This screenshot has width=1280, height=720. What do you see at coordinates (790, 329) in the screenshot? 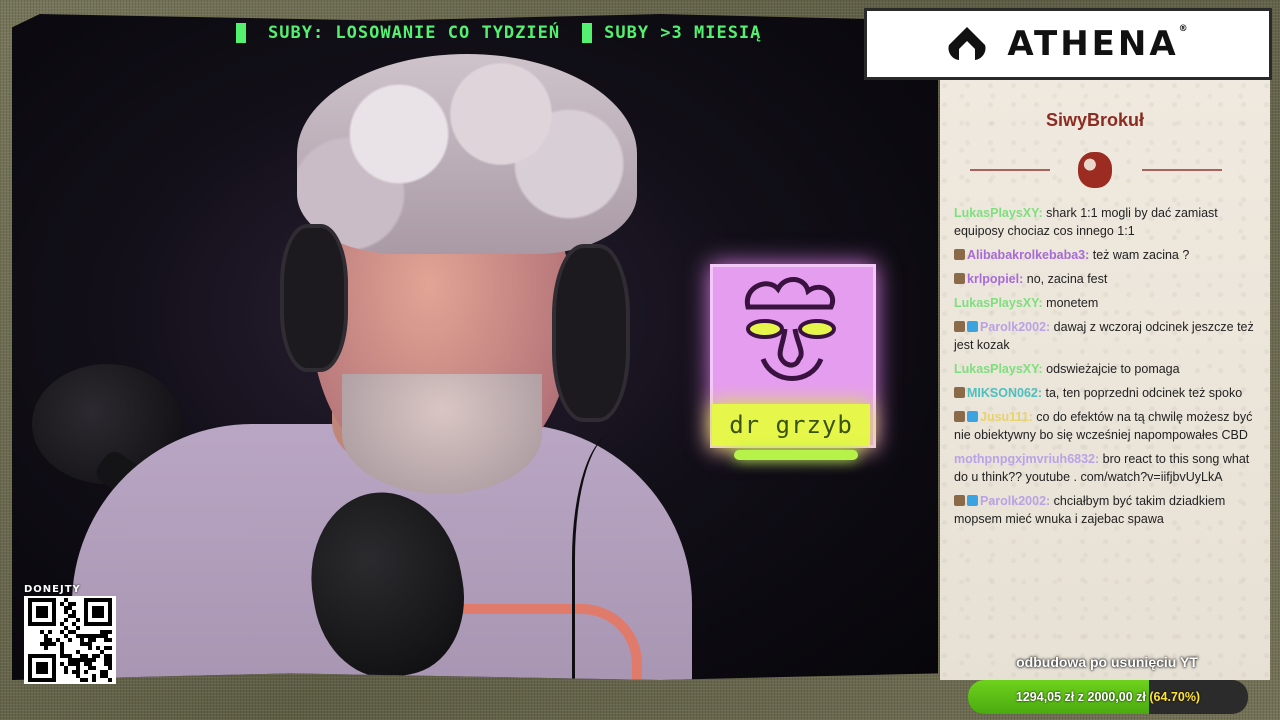
I see `neon-face-icon` at bounding box center [790, 329].